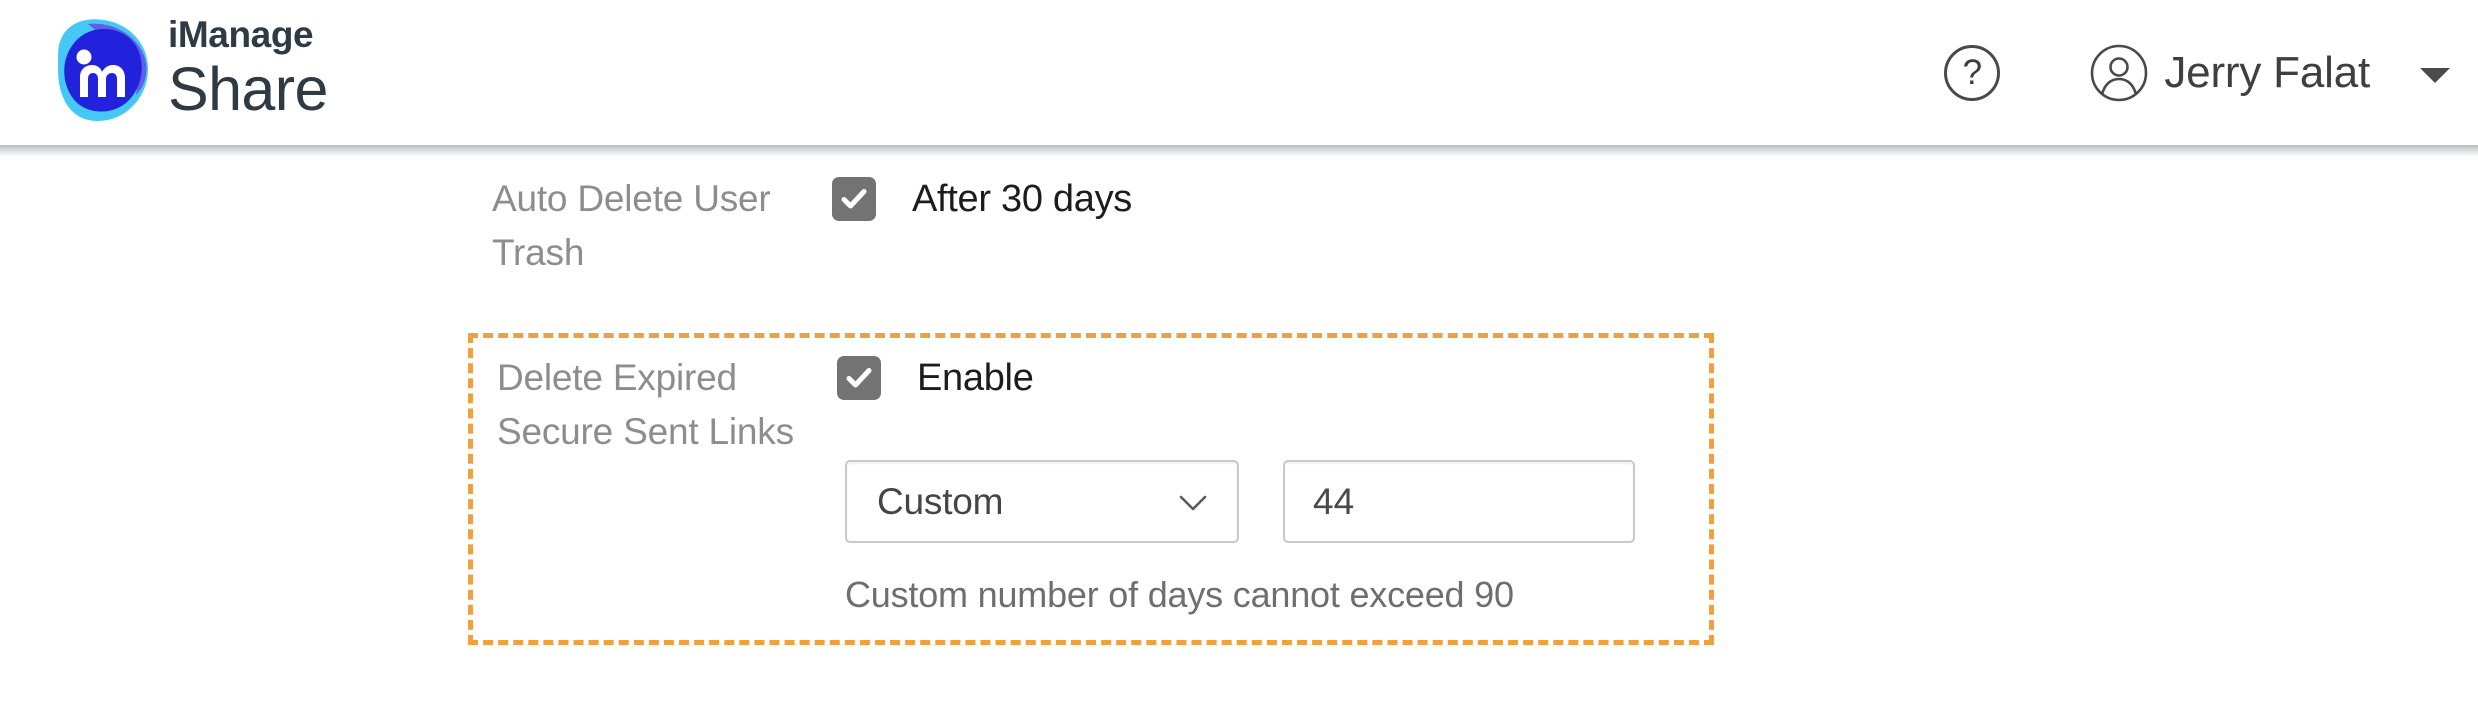  What do you see at coordinates (645, 404) in the screenshot?
I see `delete-expired-links-label: Delete Expired Secure Sent Links` at bounding box center [645, 404].